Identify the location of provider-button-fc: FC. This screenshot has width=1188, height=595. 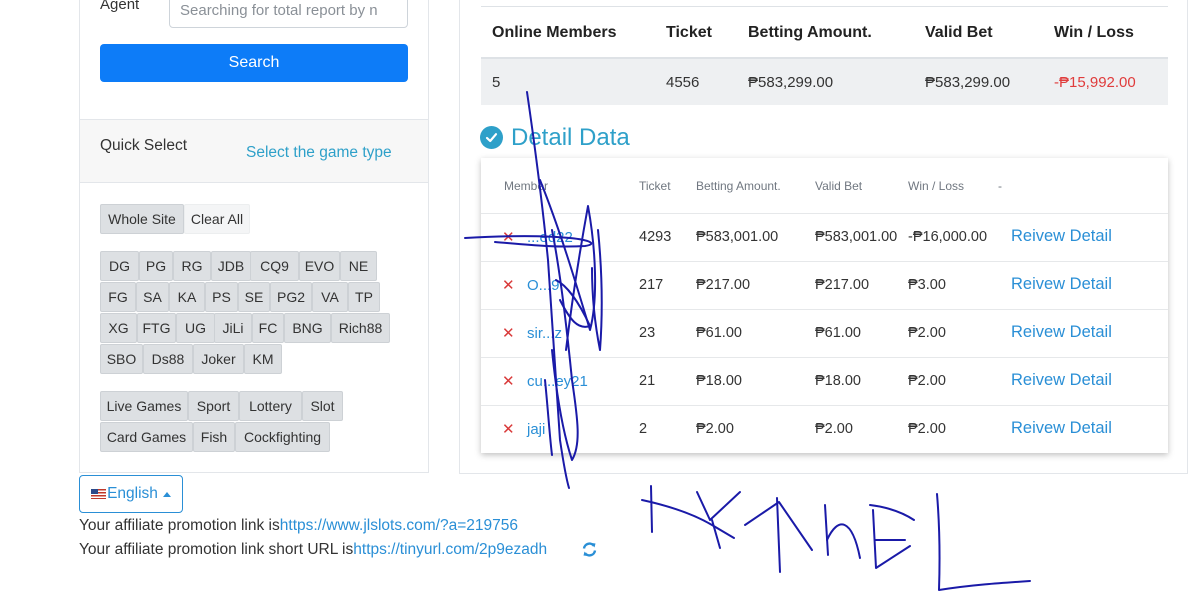
(268, 328).